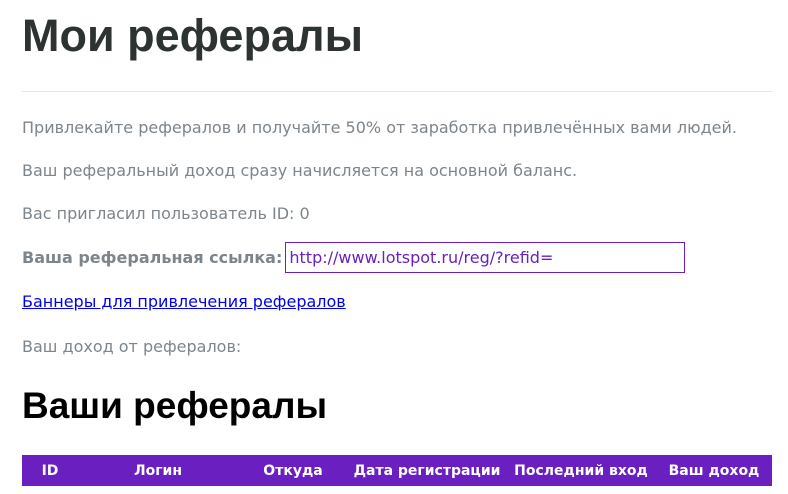 This screenshot has width=788, height=494. I want to click on column-header-login: Логин, so click(158, 471).